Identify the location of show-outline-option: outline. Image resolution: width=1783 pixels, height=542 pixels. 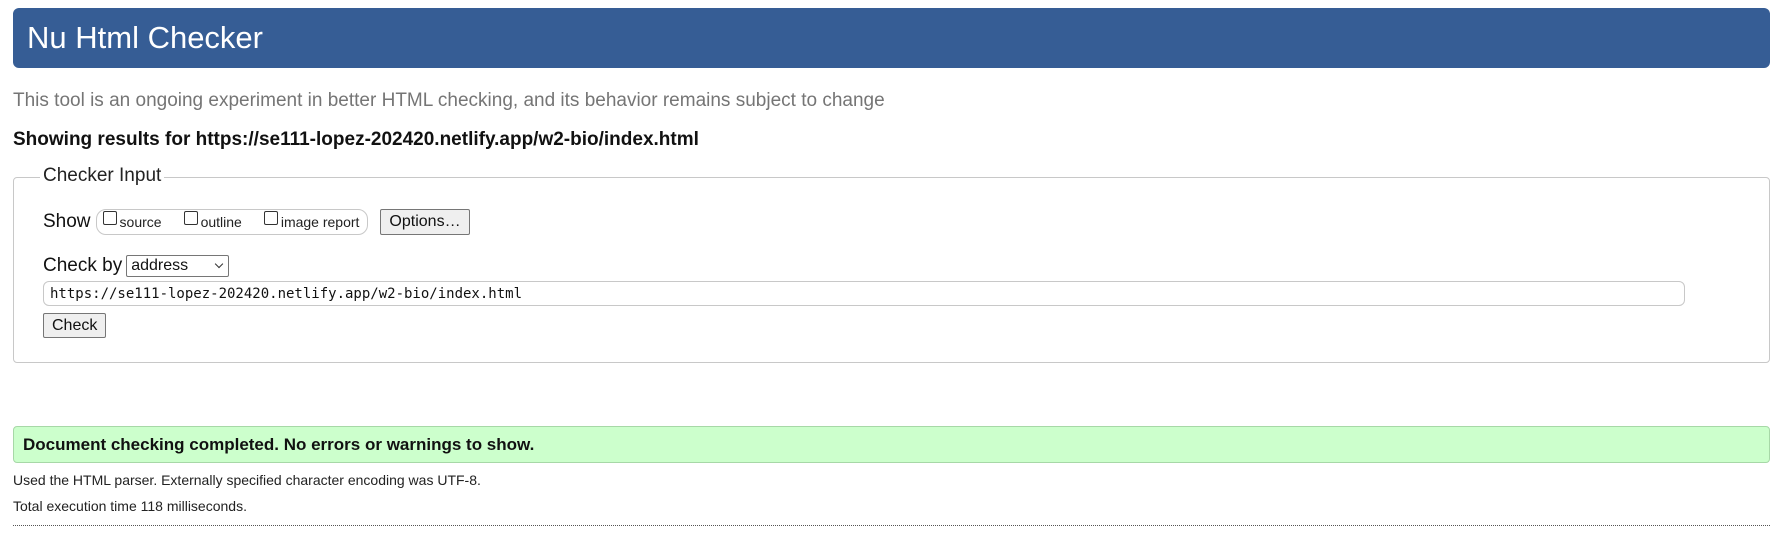
(212, 220).